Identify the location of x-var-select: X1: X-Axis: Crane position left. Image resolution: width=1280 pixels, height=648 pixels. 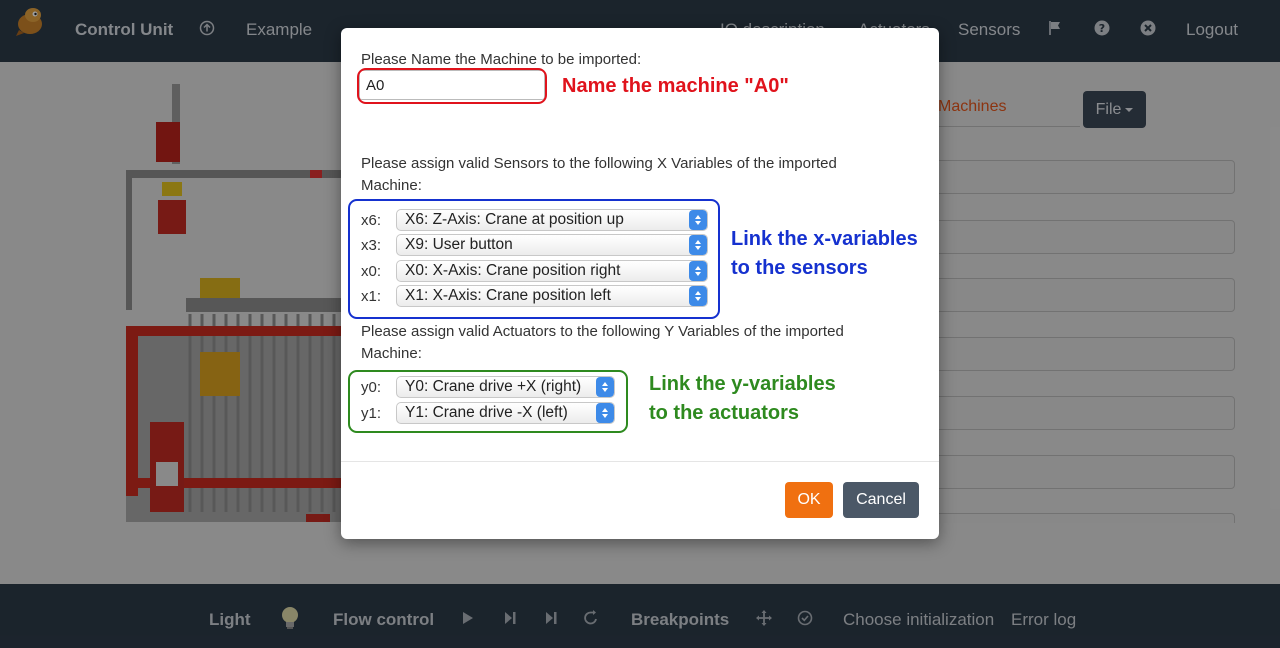
(552, 296).